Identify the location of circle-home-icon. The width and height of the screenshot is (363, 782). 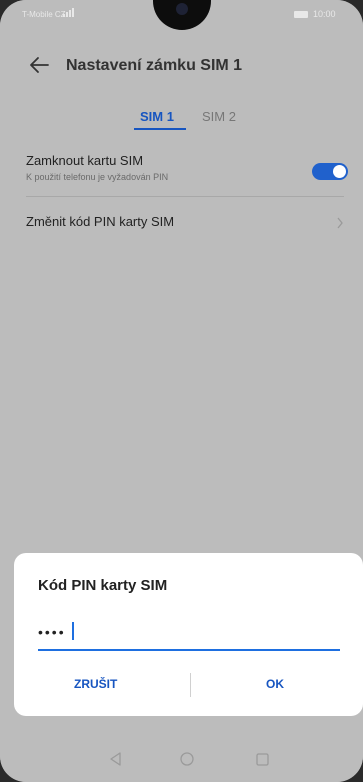
(187, 759).